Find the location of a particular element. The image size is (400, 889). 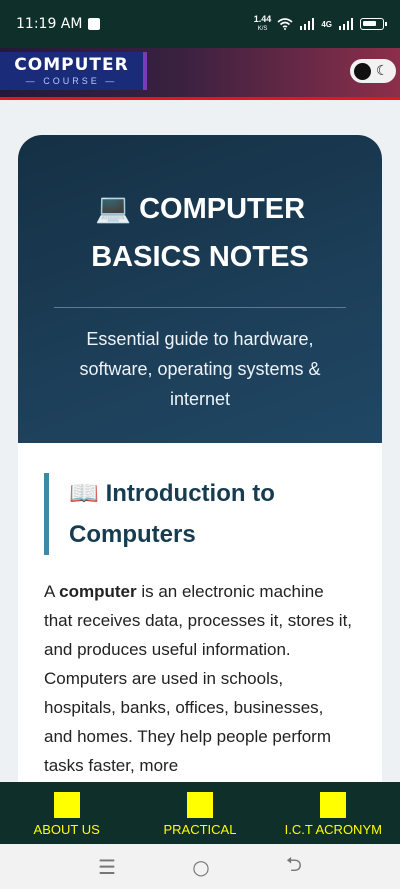

back-icon: ⮌ is located at coordinates (294, 867).